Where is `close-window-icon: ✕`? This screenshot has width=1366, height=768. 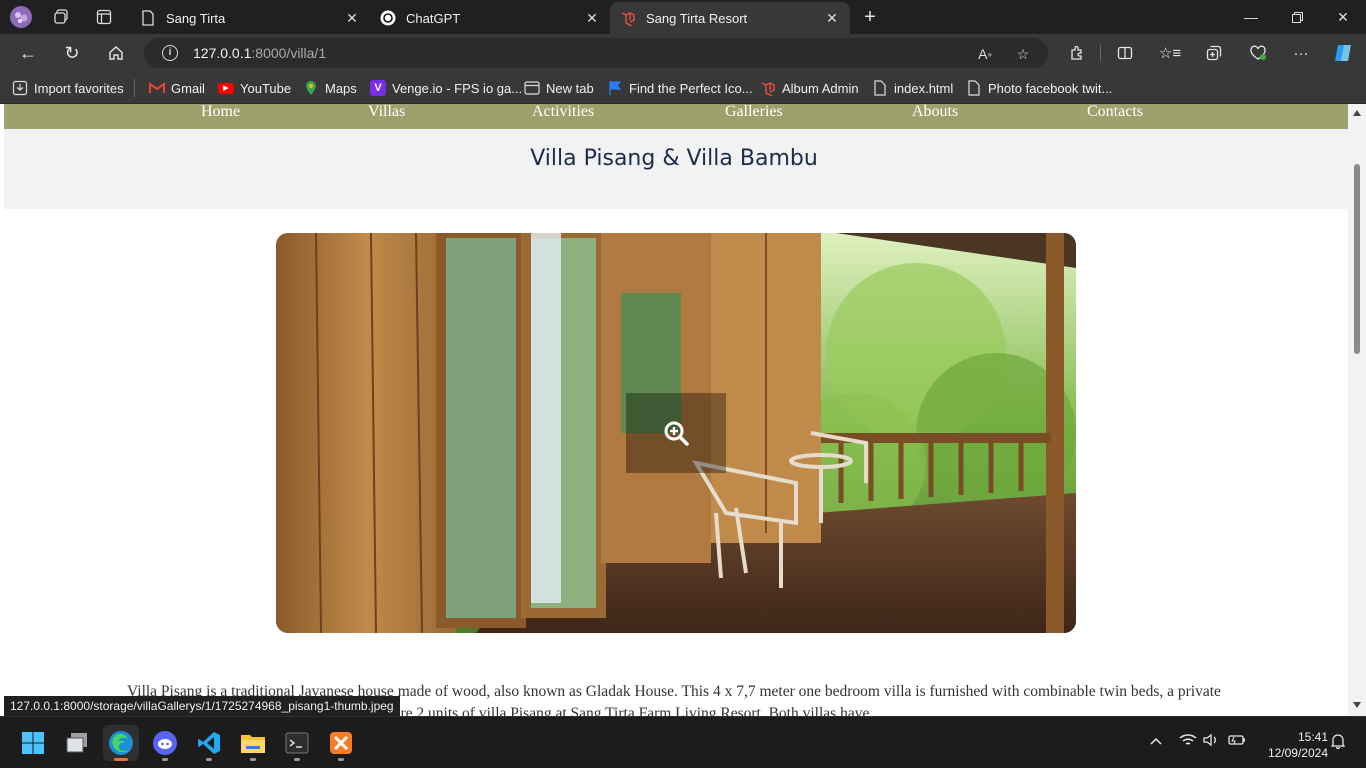 close-window-icon: ✕ is located at coordinates (1343, 17).